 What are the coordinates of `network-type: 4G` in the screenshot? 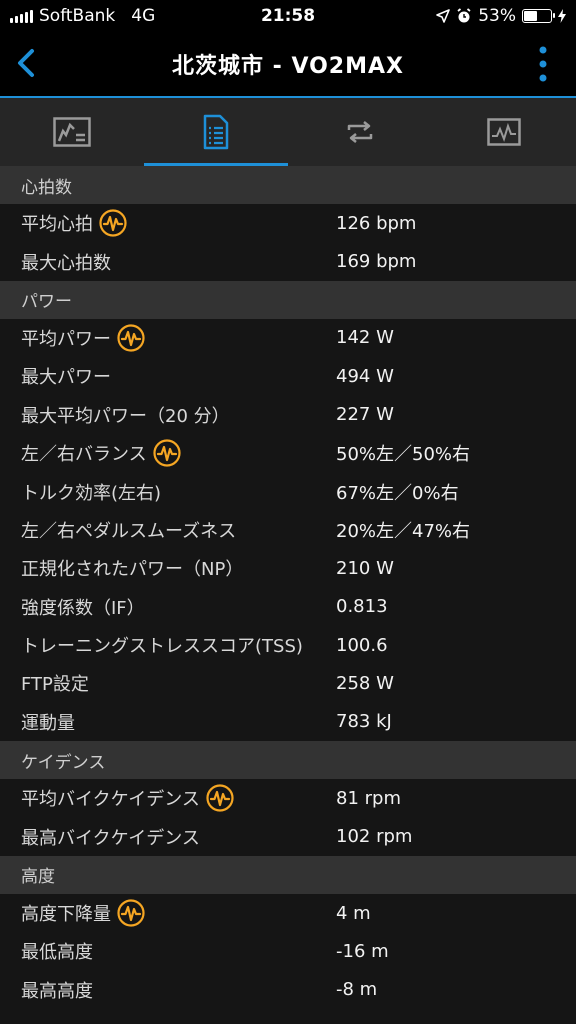 It's located at (143, 16).